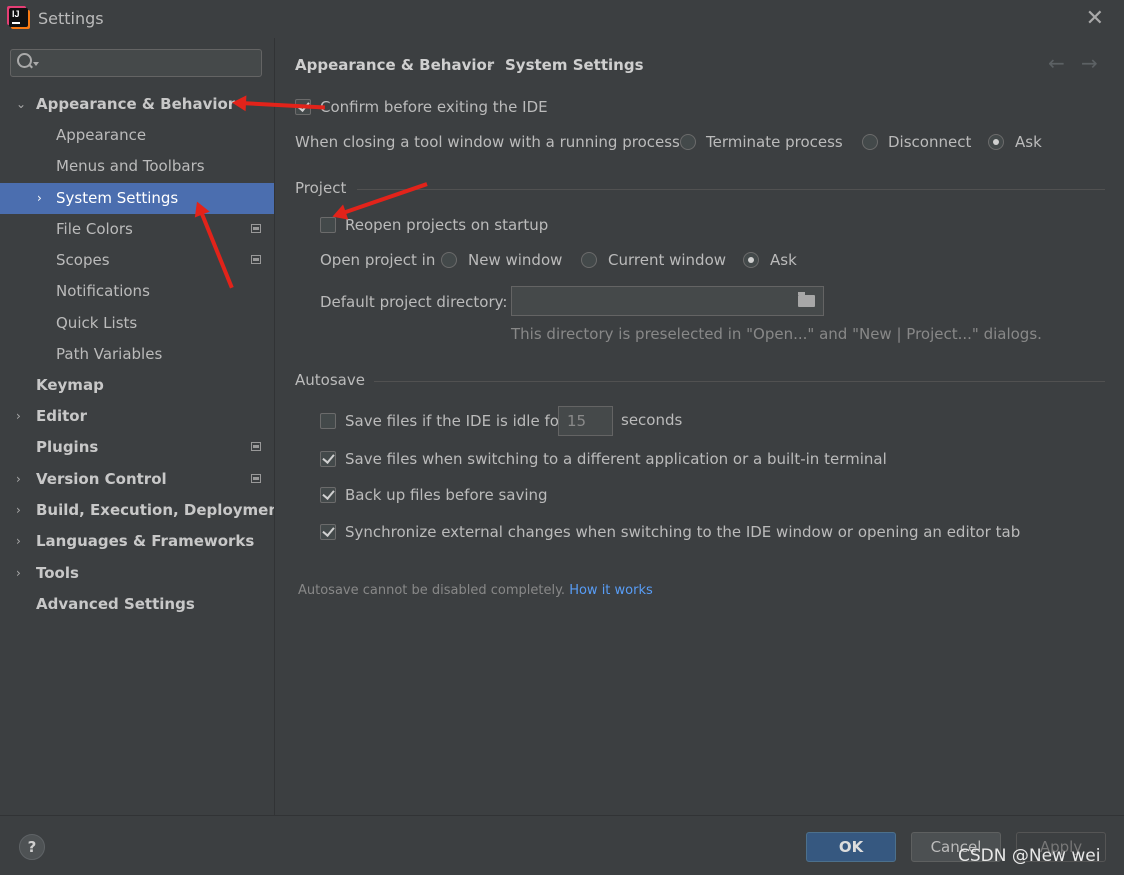 This screenshot has width=1124, height=875. Describe the element at coordinates (449, 260) in the screenshot. I see `new-window-radio` at that location.